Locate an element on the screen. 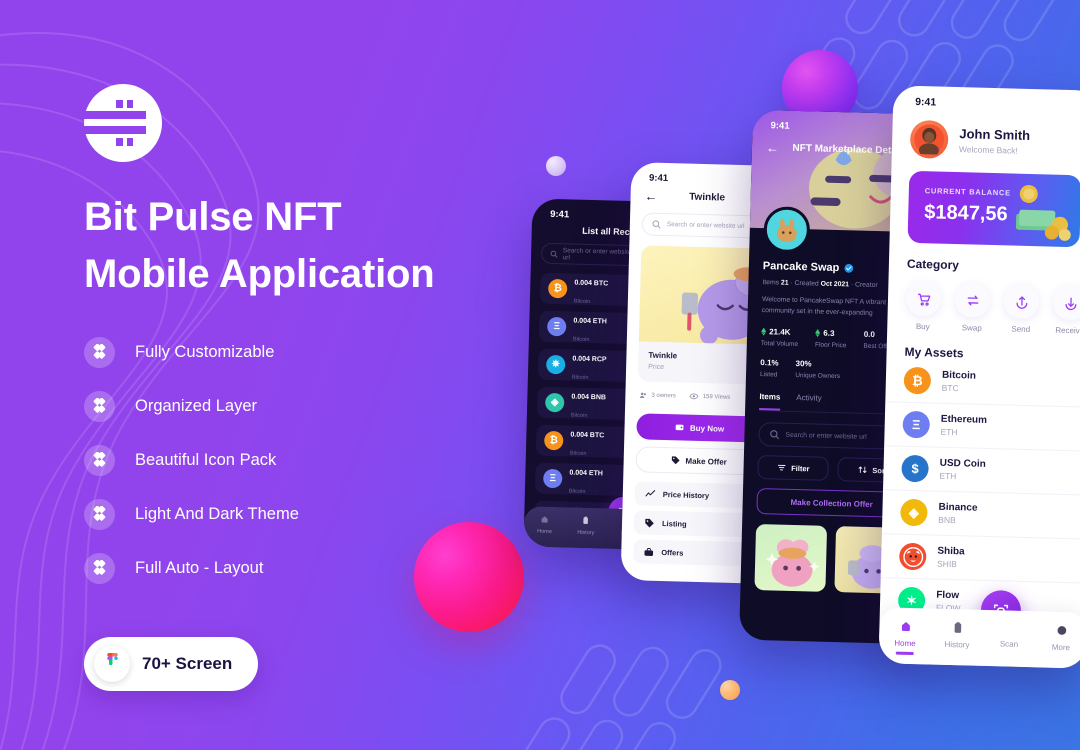 This screenshot has width=1080, height=750. coin-icon-binance: ◈ is located at coordinates (914, 512).